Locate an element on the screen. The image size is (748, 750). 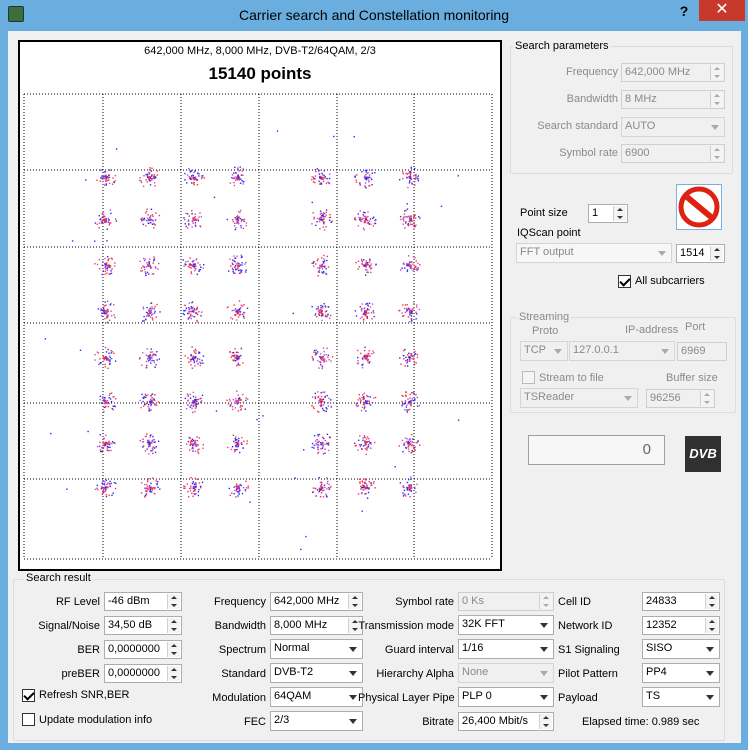
spectrum-select: Normal is located at coordinates (316, 649).